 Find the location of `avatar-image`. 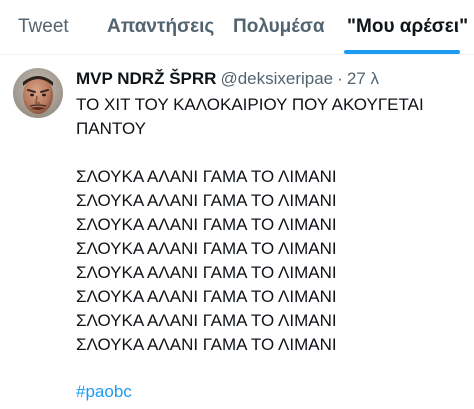

avatar-image is located at coordinates (38, 93).